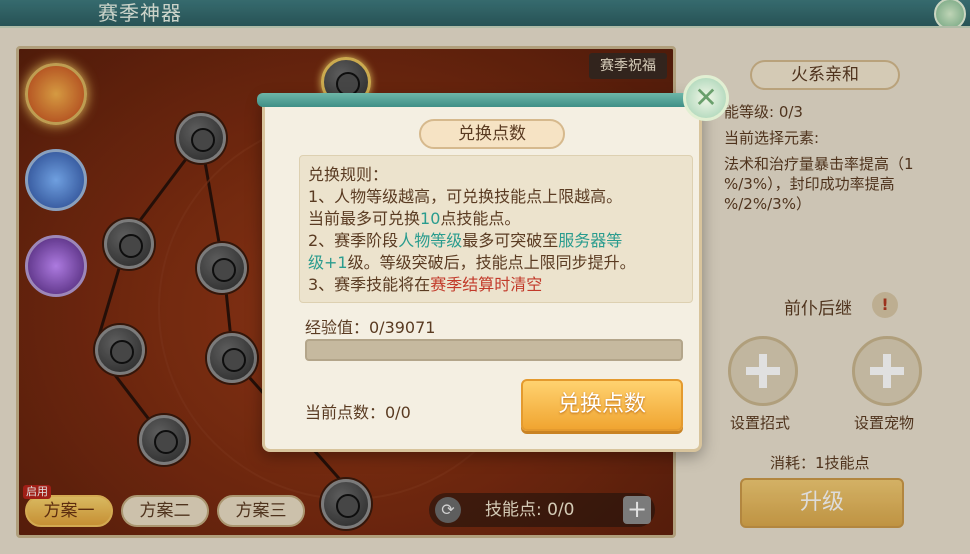 This screenshot has height=554, width=970. I want to click on dialog-title: 兑换点数, so click(492, 134).